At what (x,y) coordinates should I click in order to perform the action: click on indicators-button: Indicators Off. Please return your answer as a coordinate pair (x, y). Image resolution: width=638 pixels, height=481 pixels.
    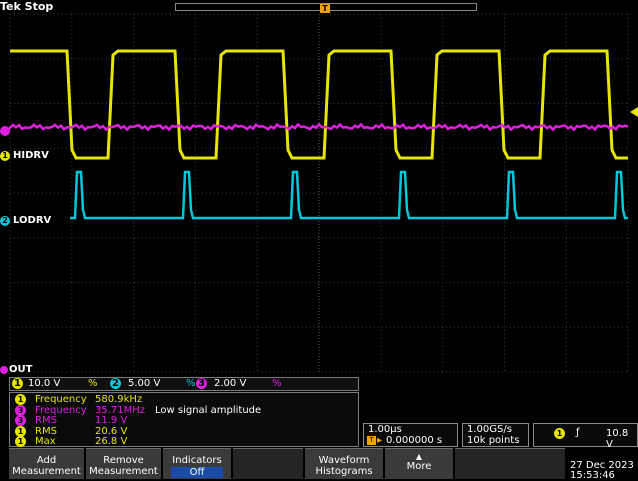
    Looking at the image, I should click on (197, 463).